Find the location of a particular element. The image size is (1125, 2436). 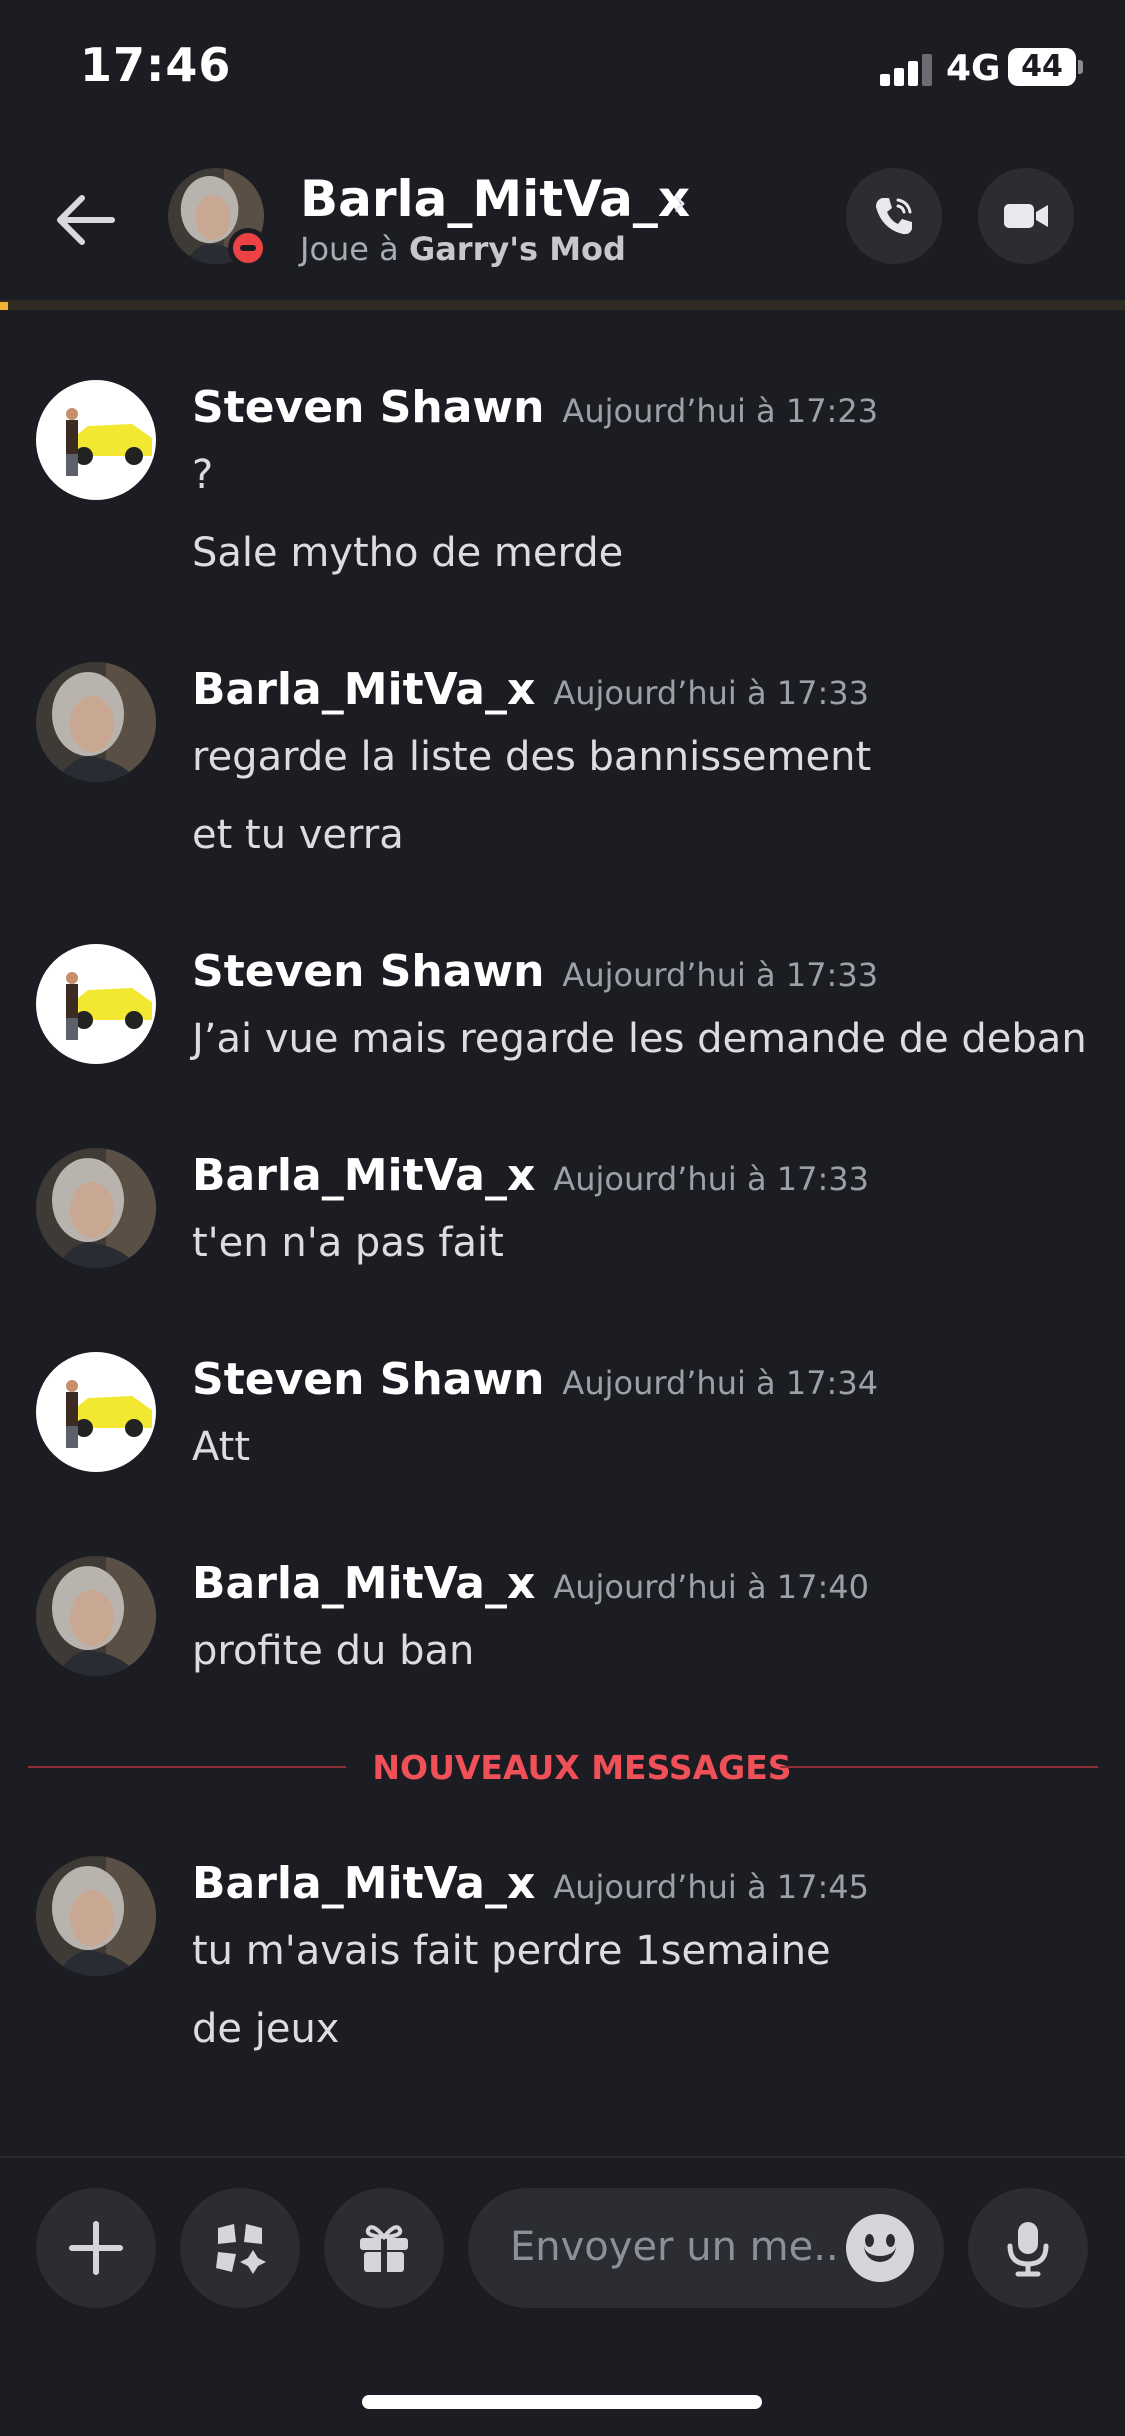

channel-header: Barla_MitVa_x › Joue à Garry's Mod is located at coordinates (562, 220).